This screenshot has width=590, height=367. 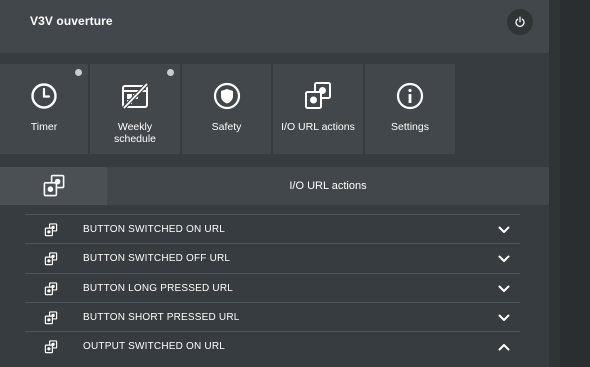 What do you see at coordinates (226, 127) in the screenshot?
I see `tile-label: Safety` at bounding box center [226, 127].